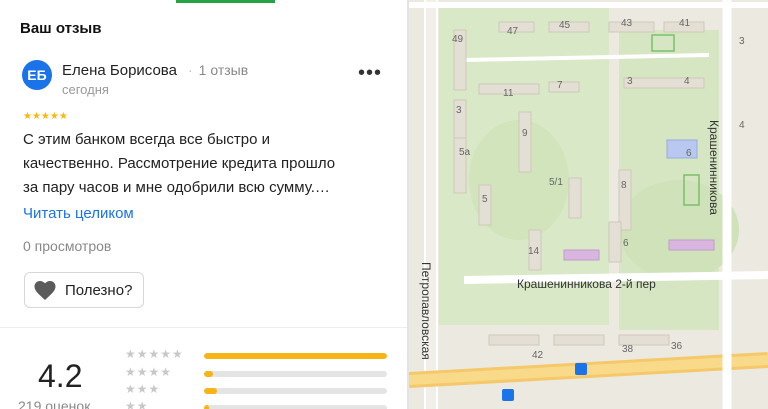 The height and width of the screenshot is (409, 768). What do you see at coordinates (458, 39) in the screenshot?
I see `house-number: 49` at bounding box center [458, 39].